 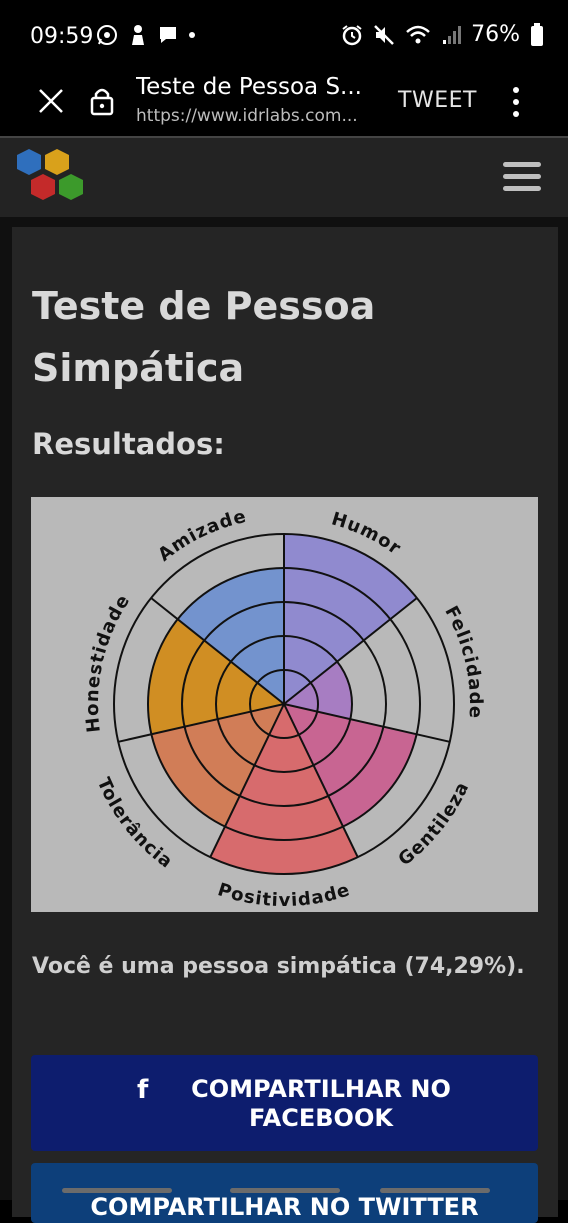 I want to click on menu-button, so click(x=522, y=178).